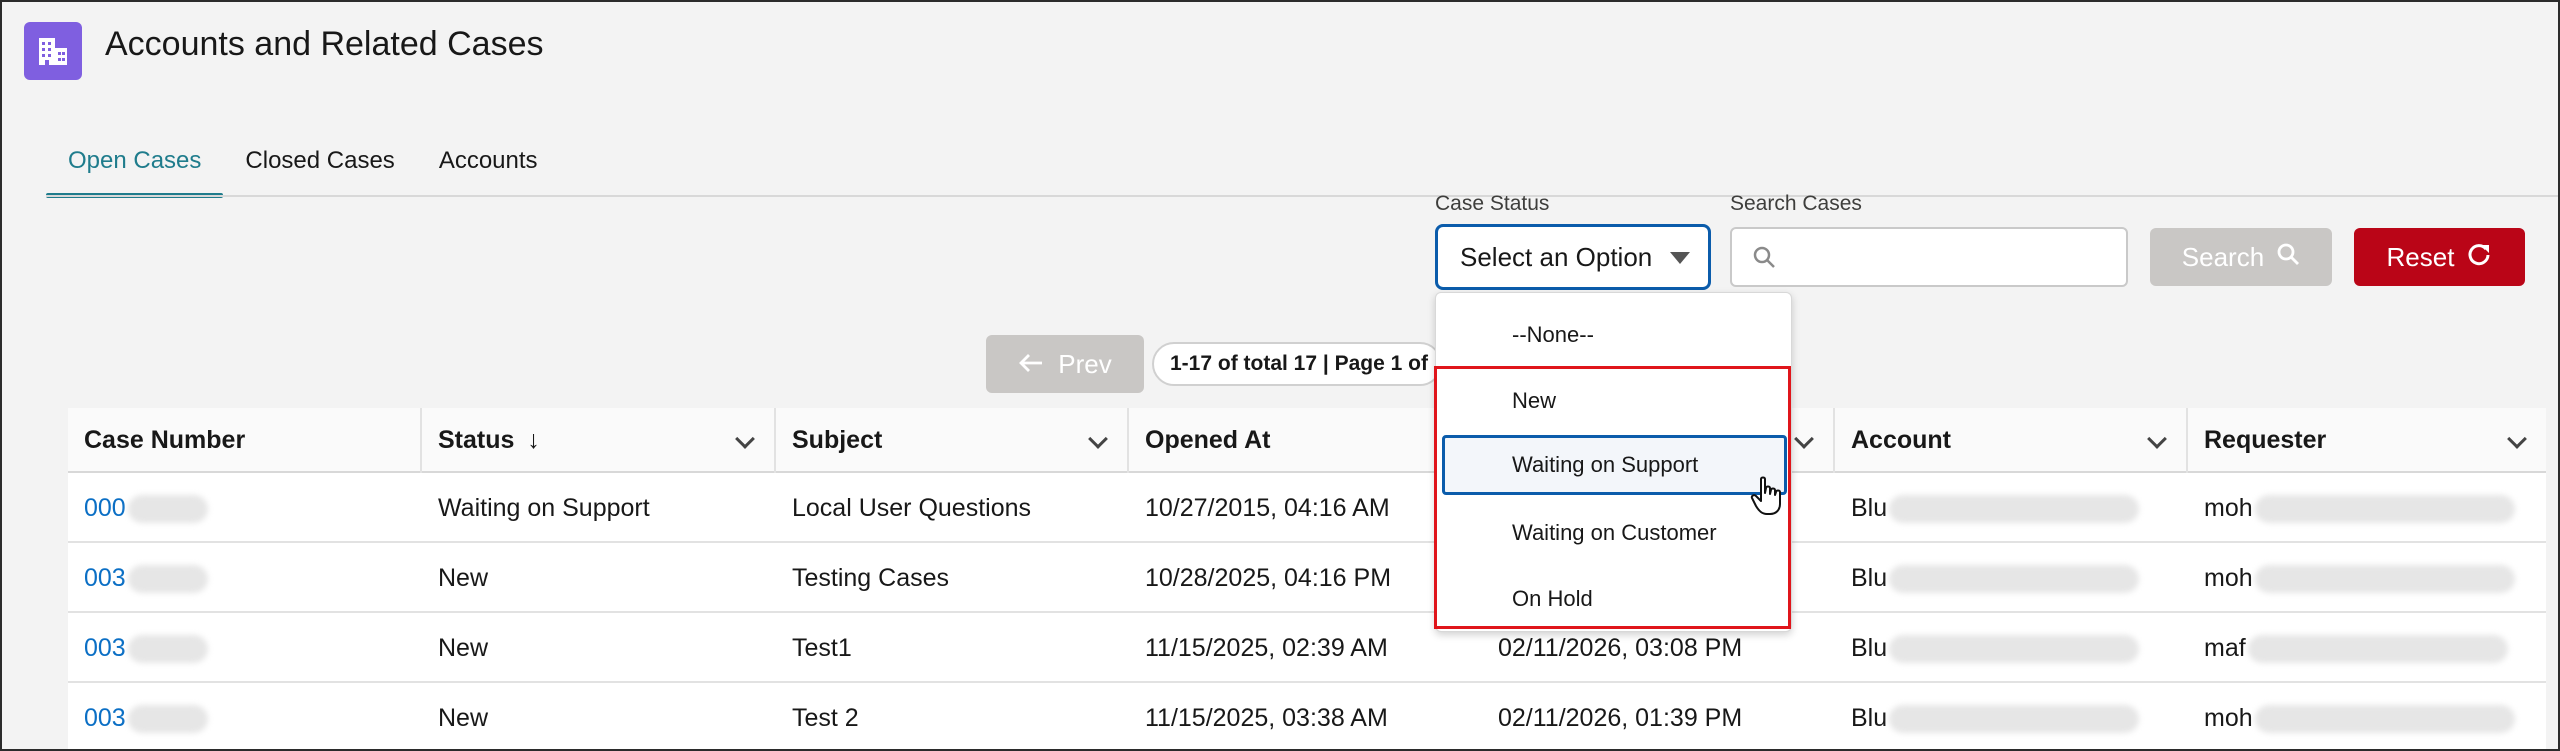 This screenshot has height=751, width=2560. I want to click on search-cases-label: Search Cases, so click(1796, 203).